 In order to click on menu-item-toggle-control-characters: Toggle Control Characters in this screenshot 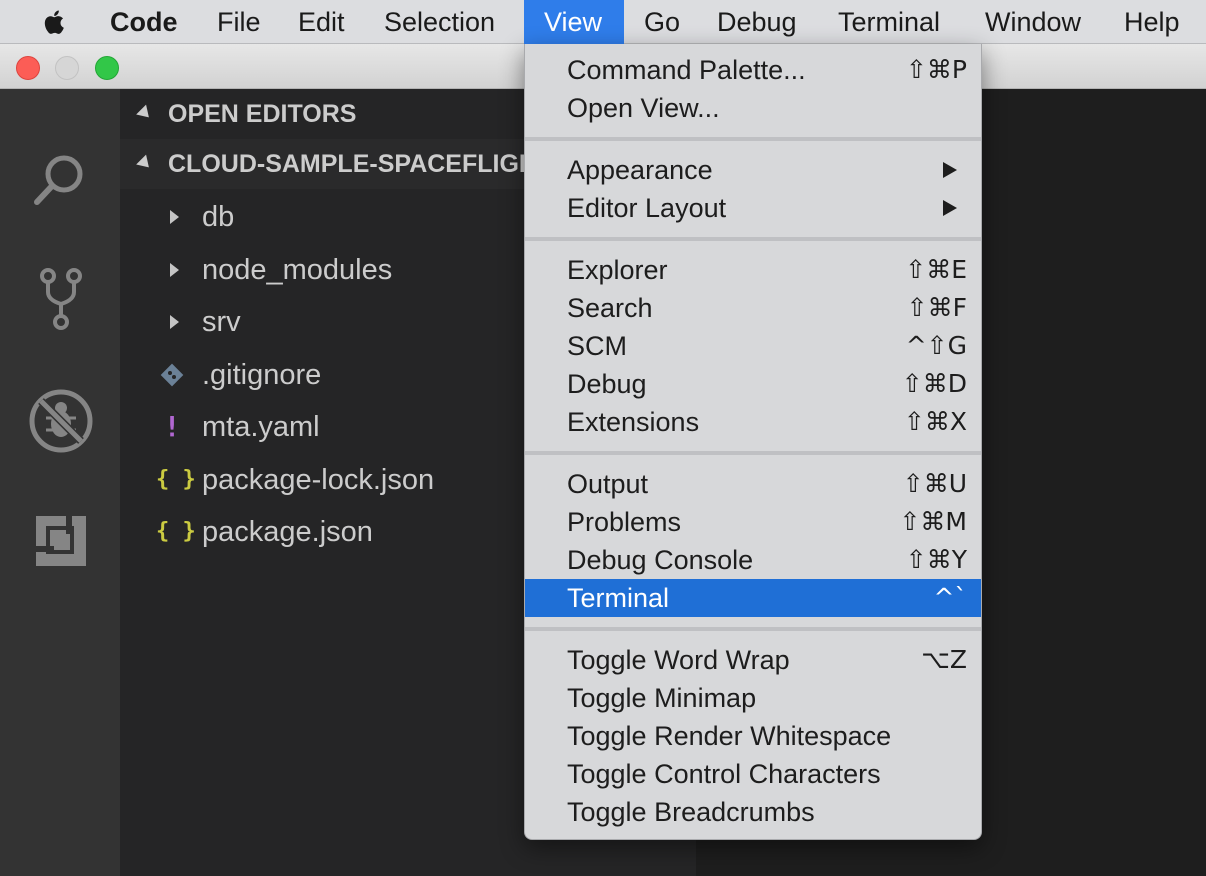, I will do `click(753, 774)`.